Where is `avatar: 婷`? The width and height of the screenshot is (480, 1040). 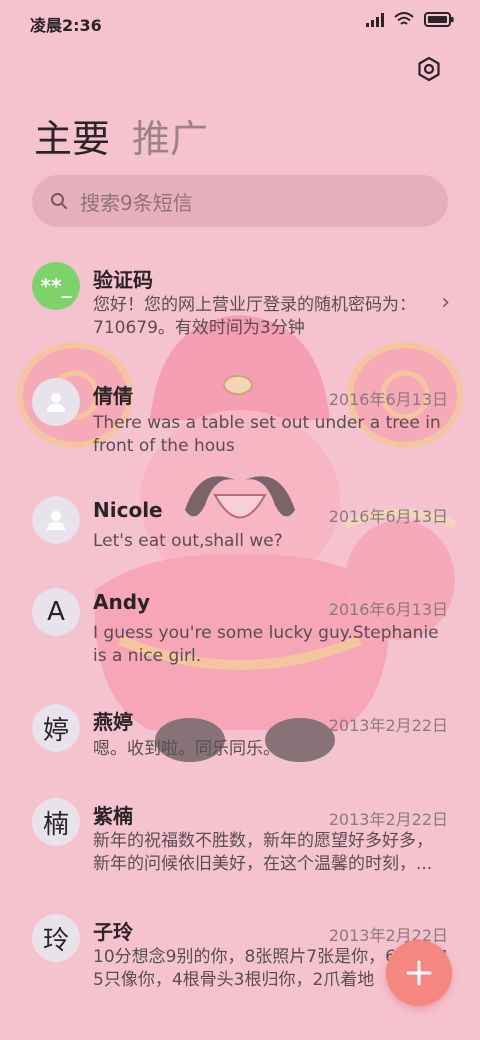
avatar: 婷 is located at coordinates (56, 728).